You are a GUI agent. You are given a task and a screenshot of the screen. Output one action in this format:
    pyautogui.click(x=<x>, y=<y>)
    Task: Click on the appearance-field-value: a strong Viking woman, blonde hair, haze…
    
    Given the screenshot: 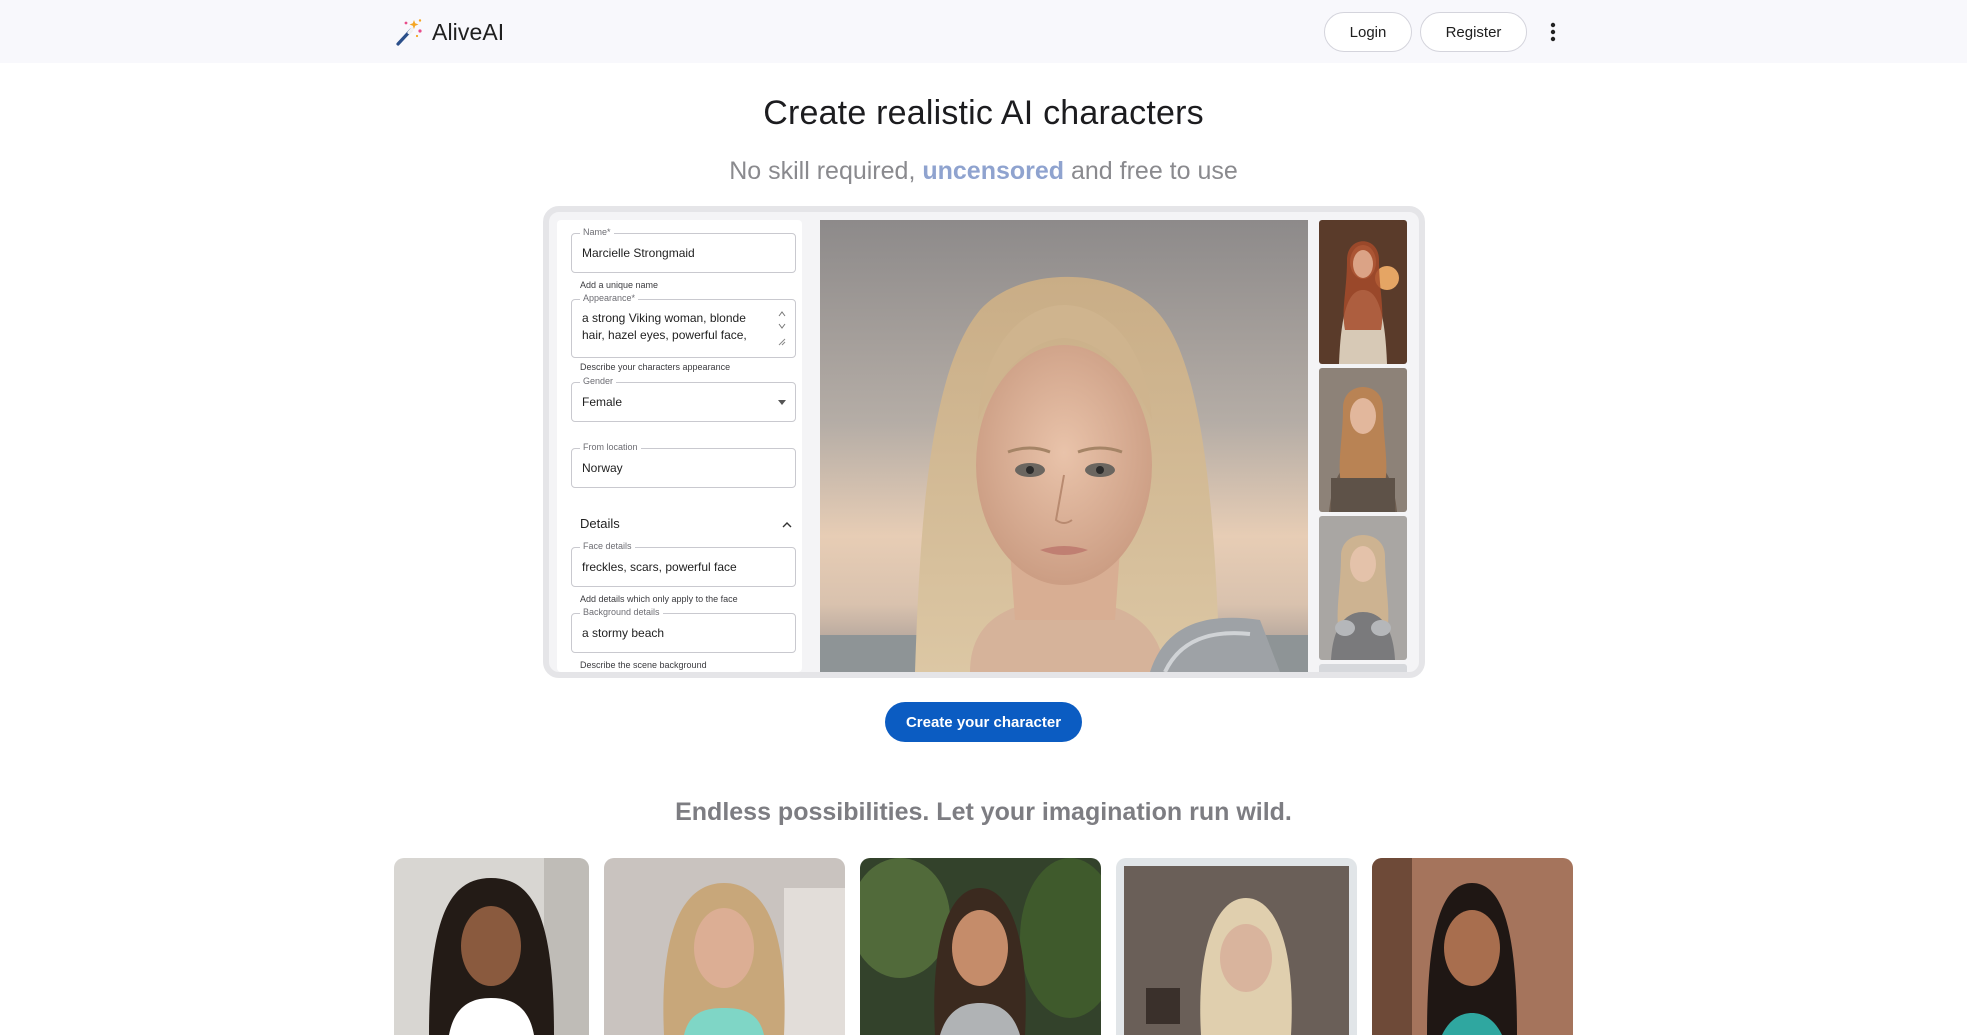 What is the action you would take?
    pyautogui.click(x=664, y=326)
    